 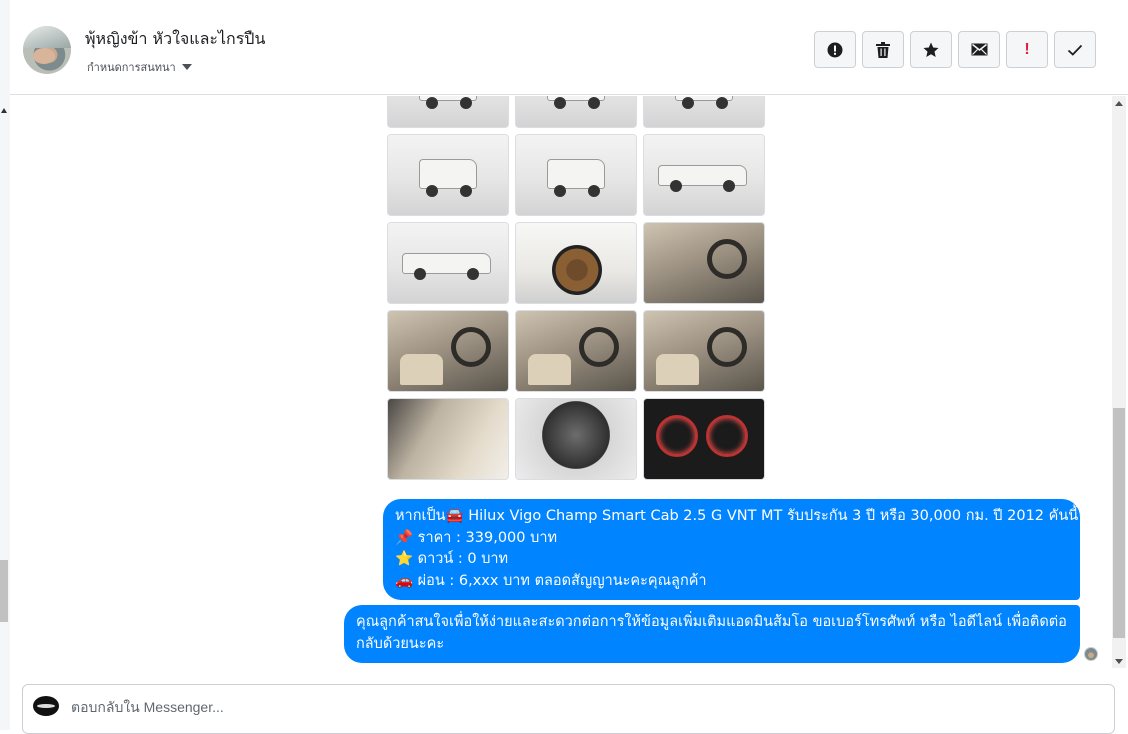 I want to click on follow-up-button: !, so click(x=1027, y=49).